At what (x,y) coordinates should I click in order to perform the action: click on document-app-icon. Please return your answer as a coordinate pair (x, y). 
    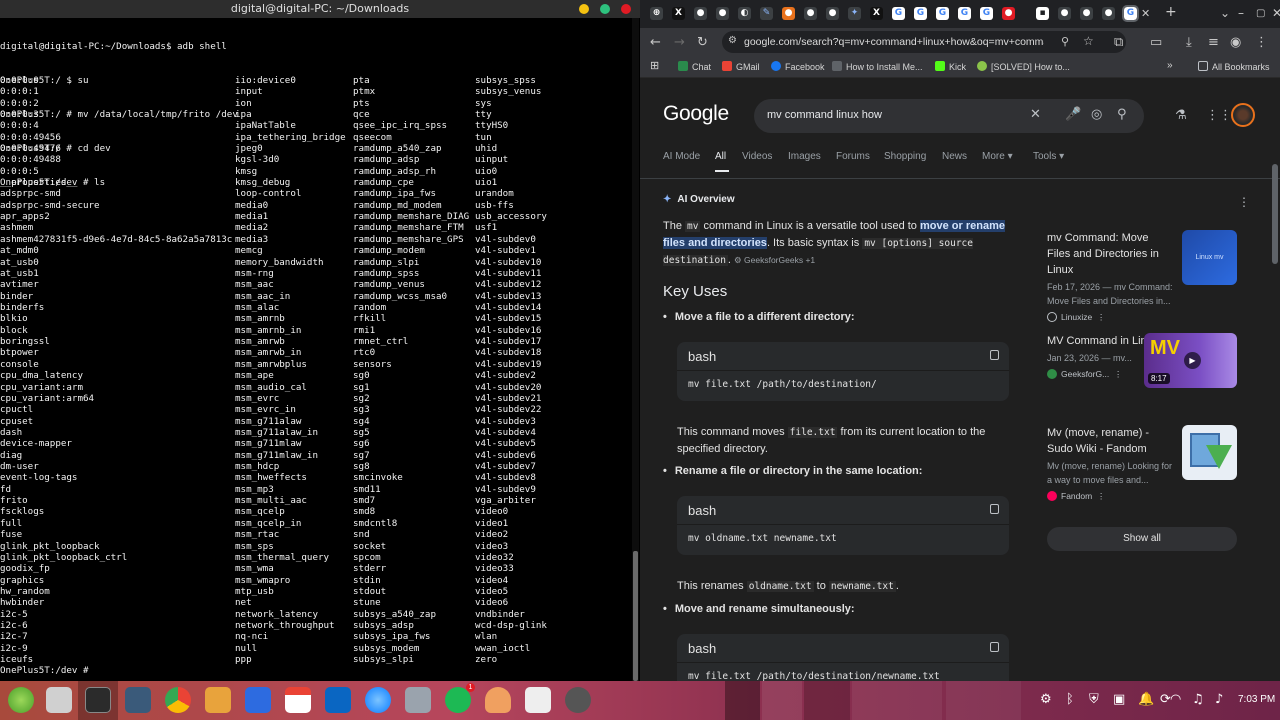
    Looking at the image, I should click on (538, 700).